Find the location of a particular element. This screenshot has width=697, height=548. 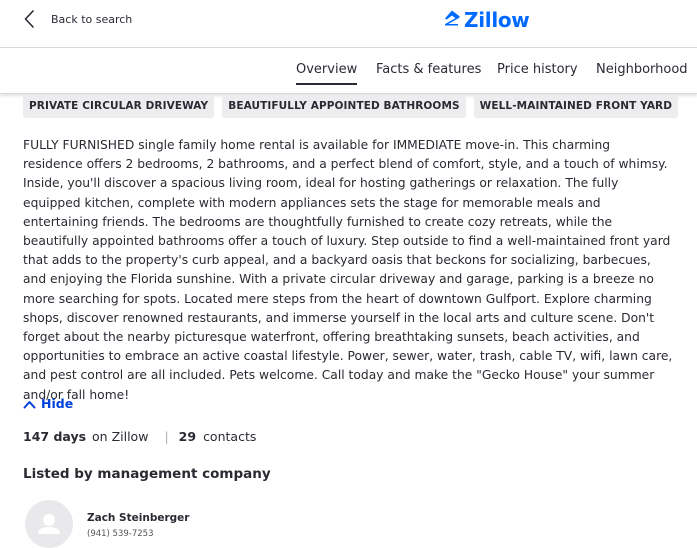

chevron-up-icon is located at coordinates (29, 403).